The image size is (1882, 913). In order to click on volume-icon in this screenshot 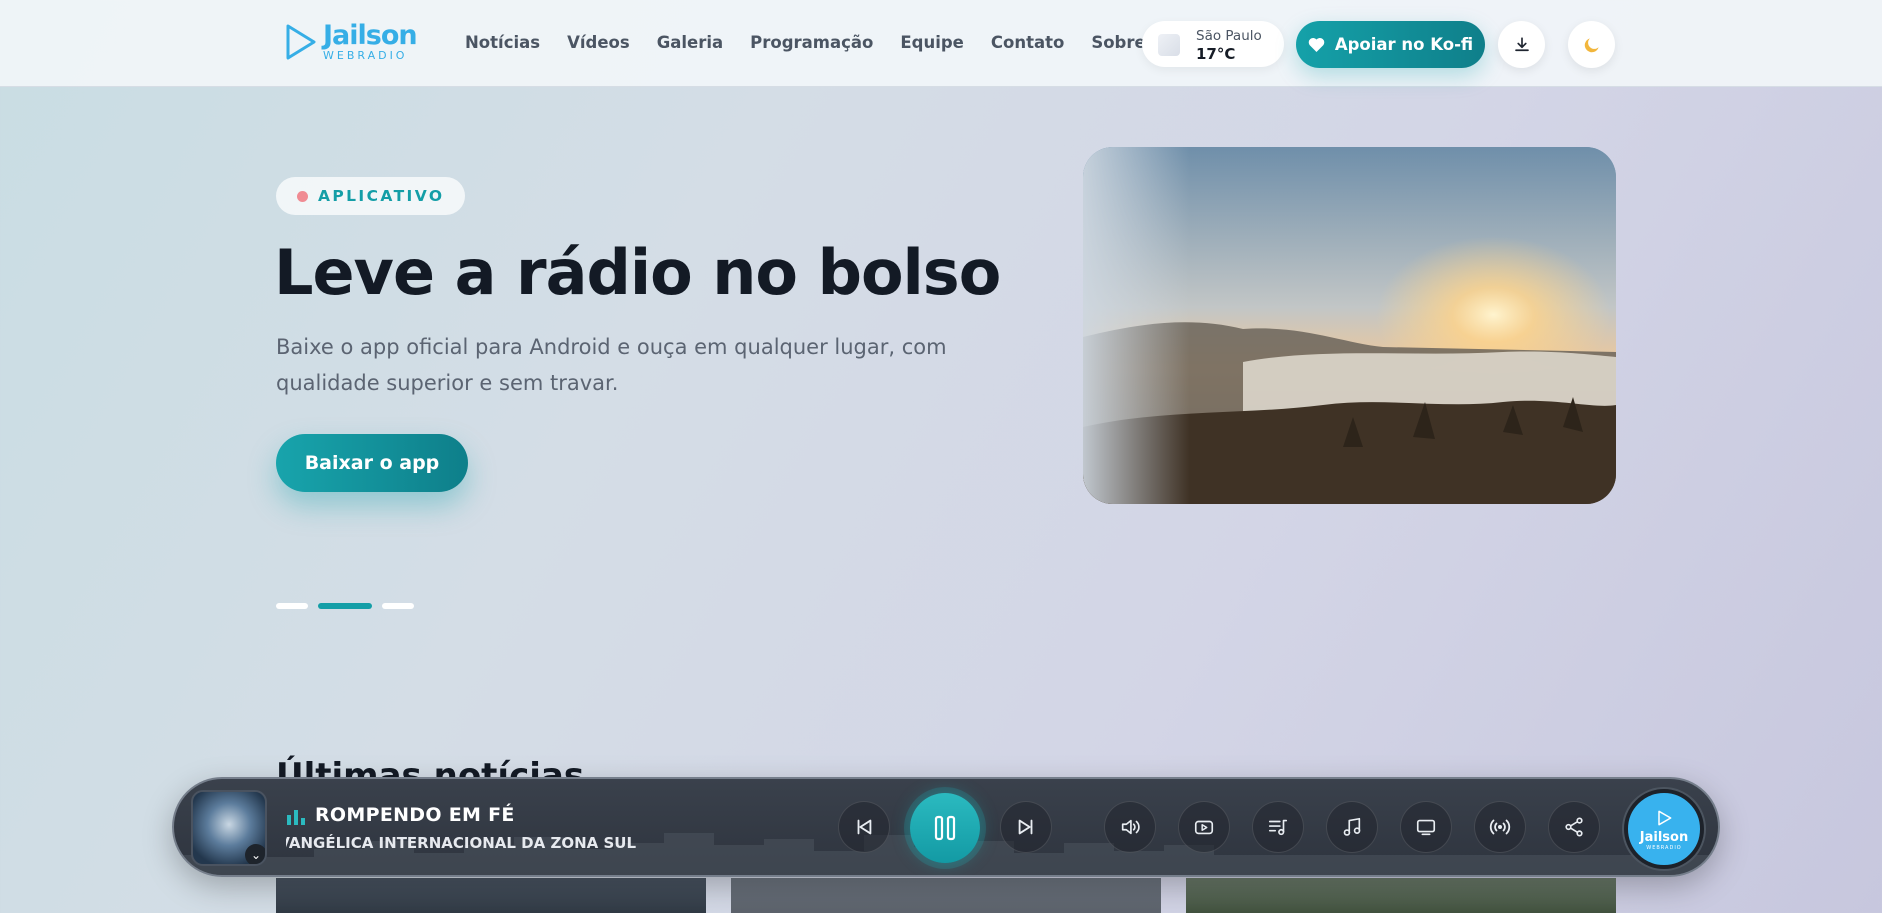, I will do `click(1130, 827)`.